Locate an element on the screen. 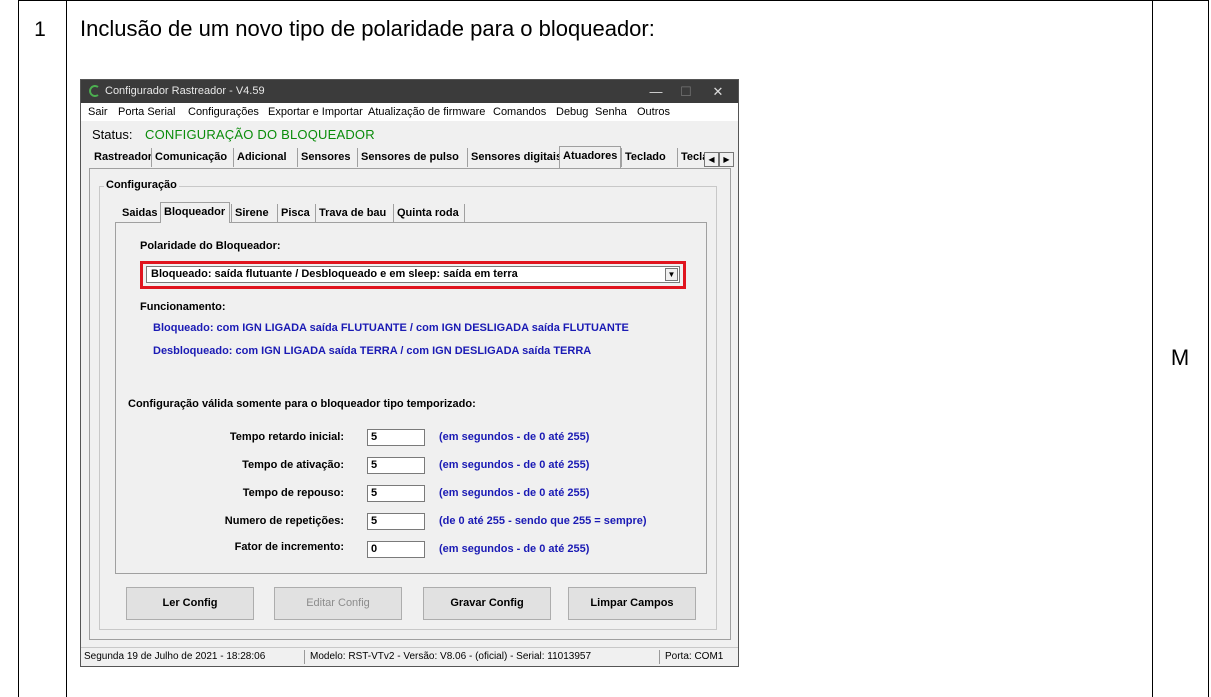 The height and width of the screenshot is (697, 1211). tab-sensores-digitais: Sensores digitais is located at coordinates (514, 157).